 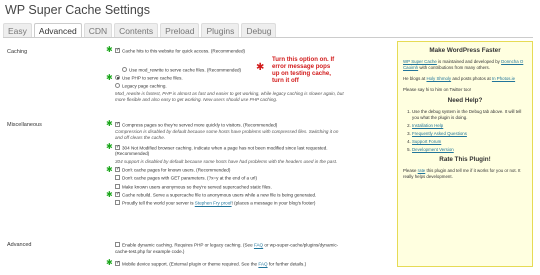 What do you see at coordinates (469, 134) in the screenshot?
I see `help-item: Frequently Asked Questions` at bounding box center [469, 134].